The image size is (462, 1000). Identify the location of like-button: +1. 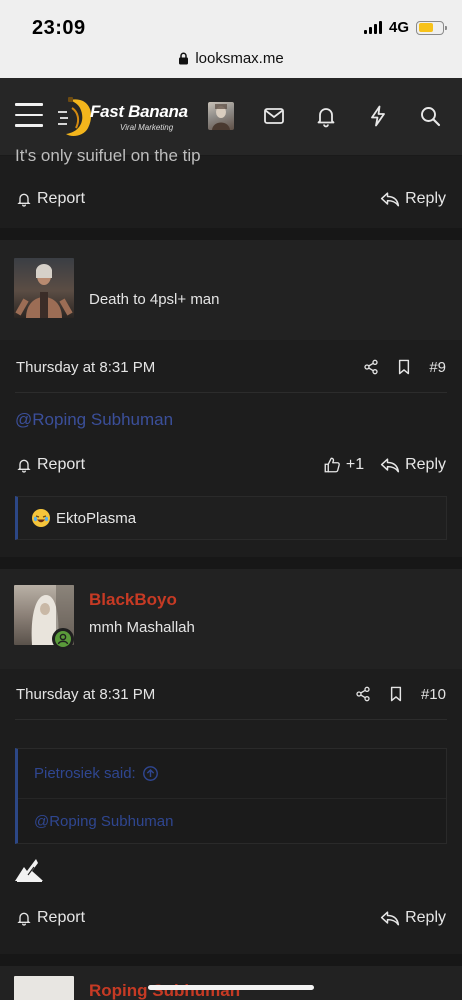
(343, 465).